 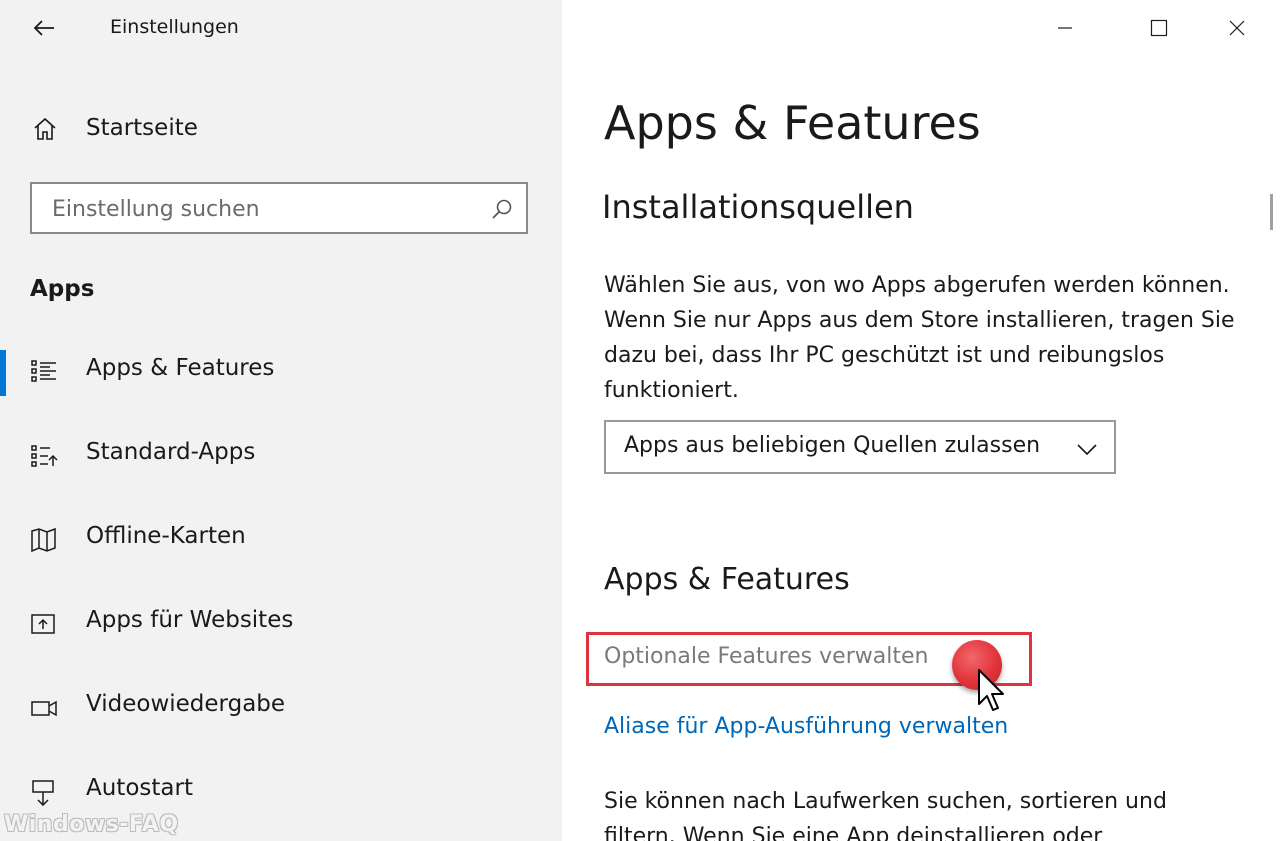 What do you see at coordinates (758, 207) in the screenshot?
I see `install-sources-heading: Installationsquellen` at bounding box center [758, 207].